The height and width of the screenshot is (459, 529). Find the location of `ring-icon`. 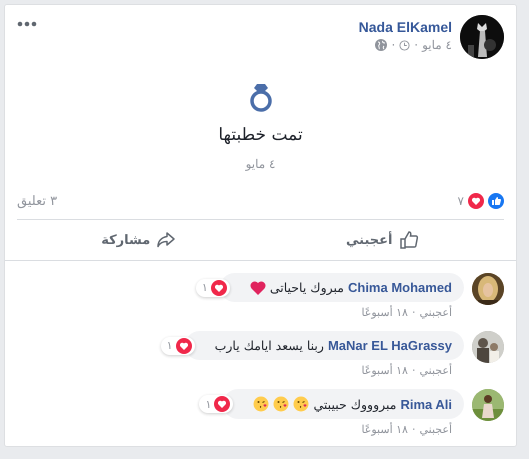

ring-icon is located at coordinates (260, 98).